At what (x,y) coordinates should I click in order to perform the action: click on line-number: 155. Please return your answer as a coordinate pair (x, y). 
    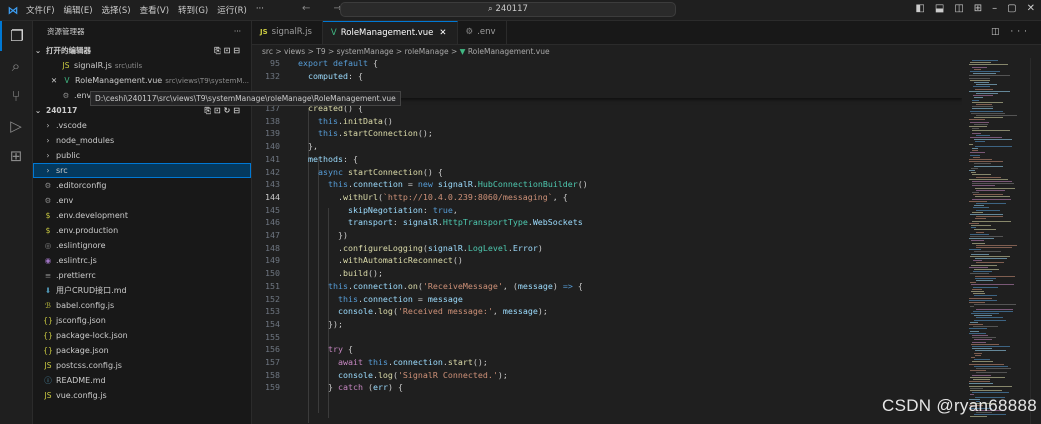
    Looking at the image, I should click on (272, 336).